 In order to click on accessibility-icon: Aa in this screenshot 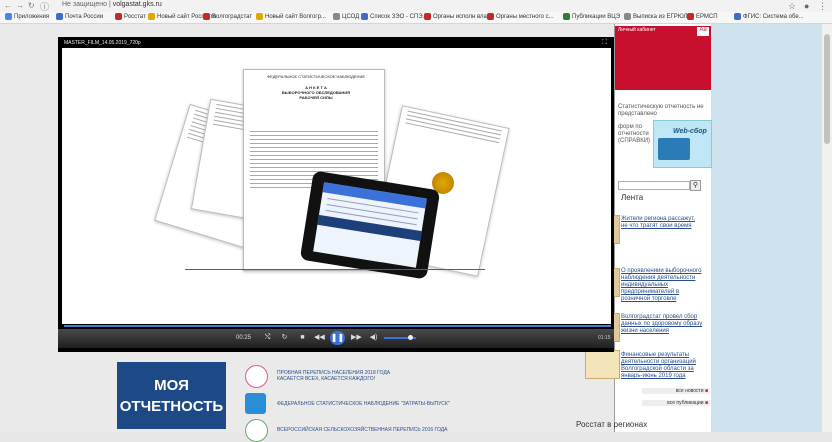, I will do `click(703, 31)`.